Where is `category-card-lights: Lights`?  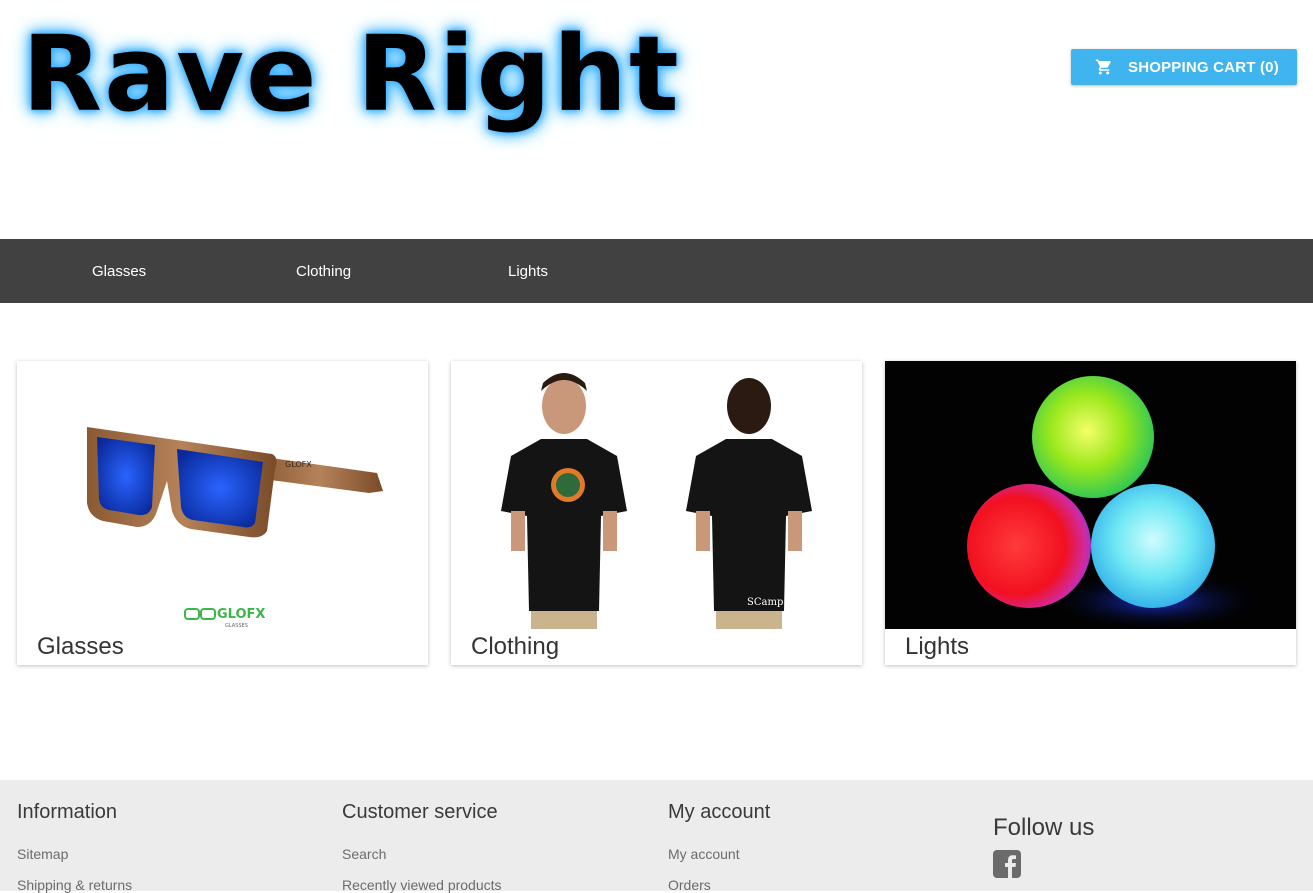
category-card-lights: Lights is located at coordinates (1090, 513).